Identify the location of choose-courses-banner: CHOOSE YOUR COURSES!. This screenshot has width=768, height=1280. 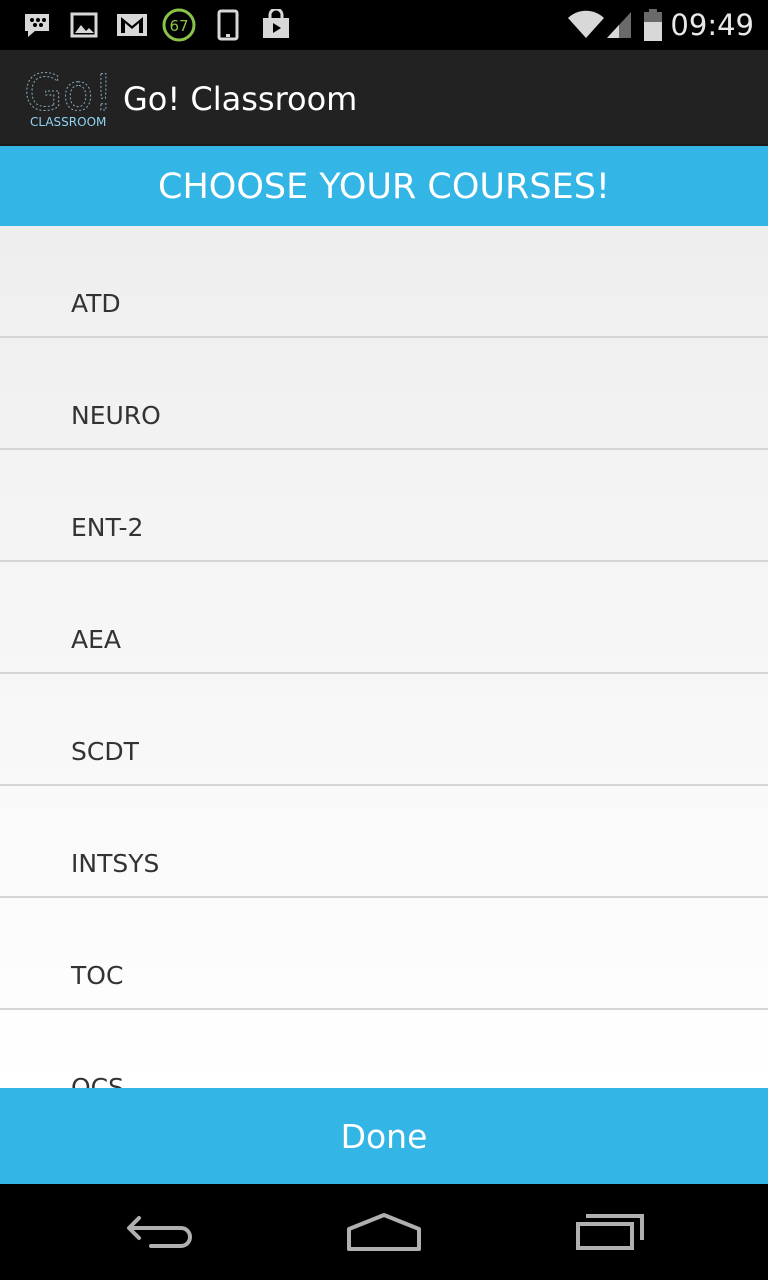
(384, 186).